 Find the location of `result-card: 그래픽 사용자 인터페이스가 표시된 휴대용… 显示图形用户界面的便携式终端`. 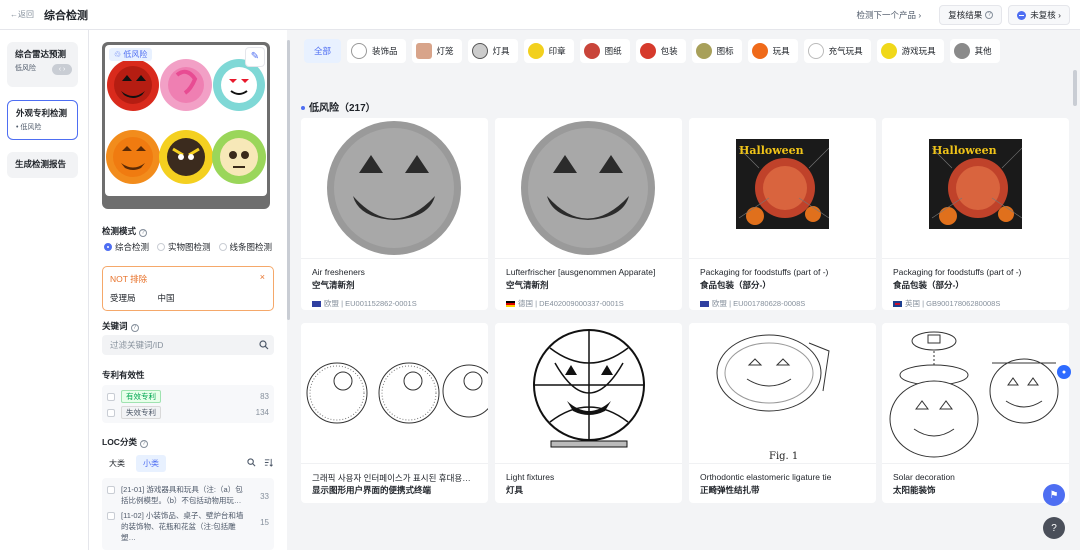

result-card: 그래픽 사용자 인터페이스가 표시된 휴대용… 显示图形用户界面的便携式终端 is located at coordinates (394, 413).